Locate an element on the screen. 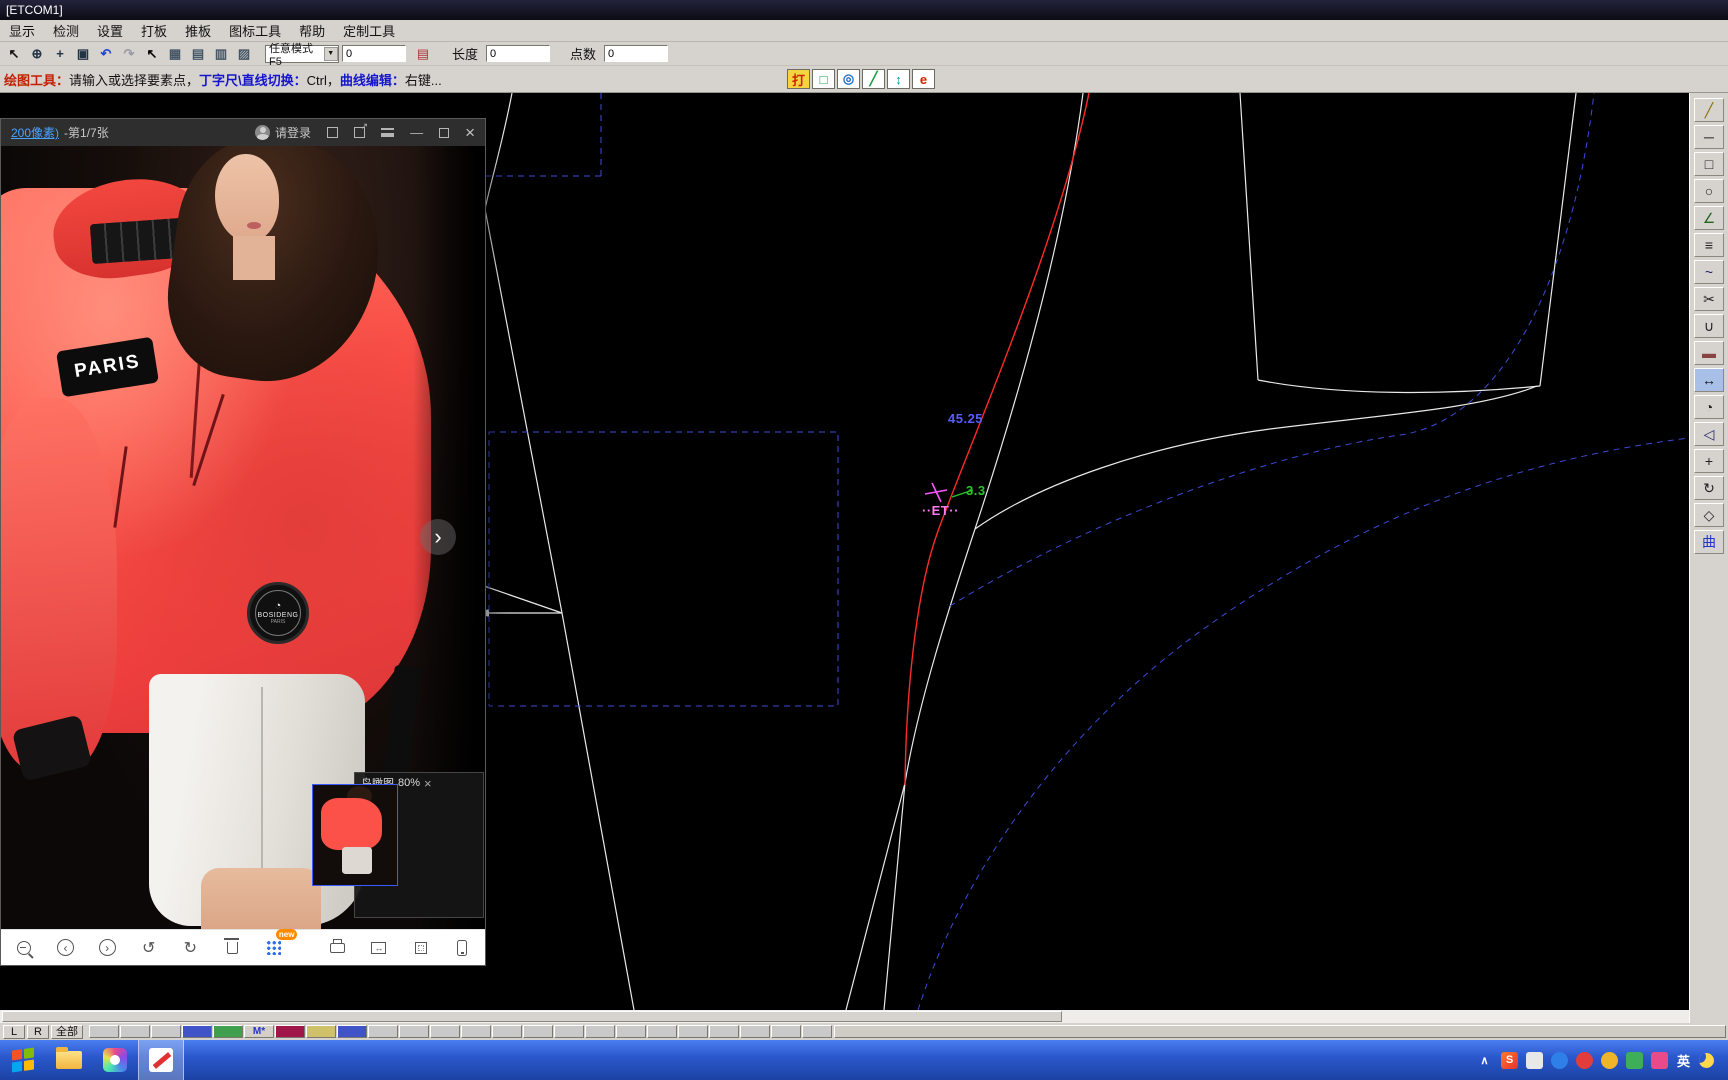 The width and height of the screenshot is (1728, 1080). curve-mode-label: 曲 is located at coordinates (1709, 542).